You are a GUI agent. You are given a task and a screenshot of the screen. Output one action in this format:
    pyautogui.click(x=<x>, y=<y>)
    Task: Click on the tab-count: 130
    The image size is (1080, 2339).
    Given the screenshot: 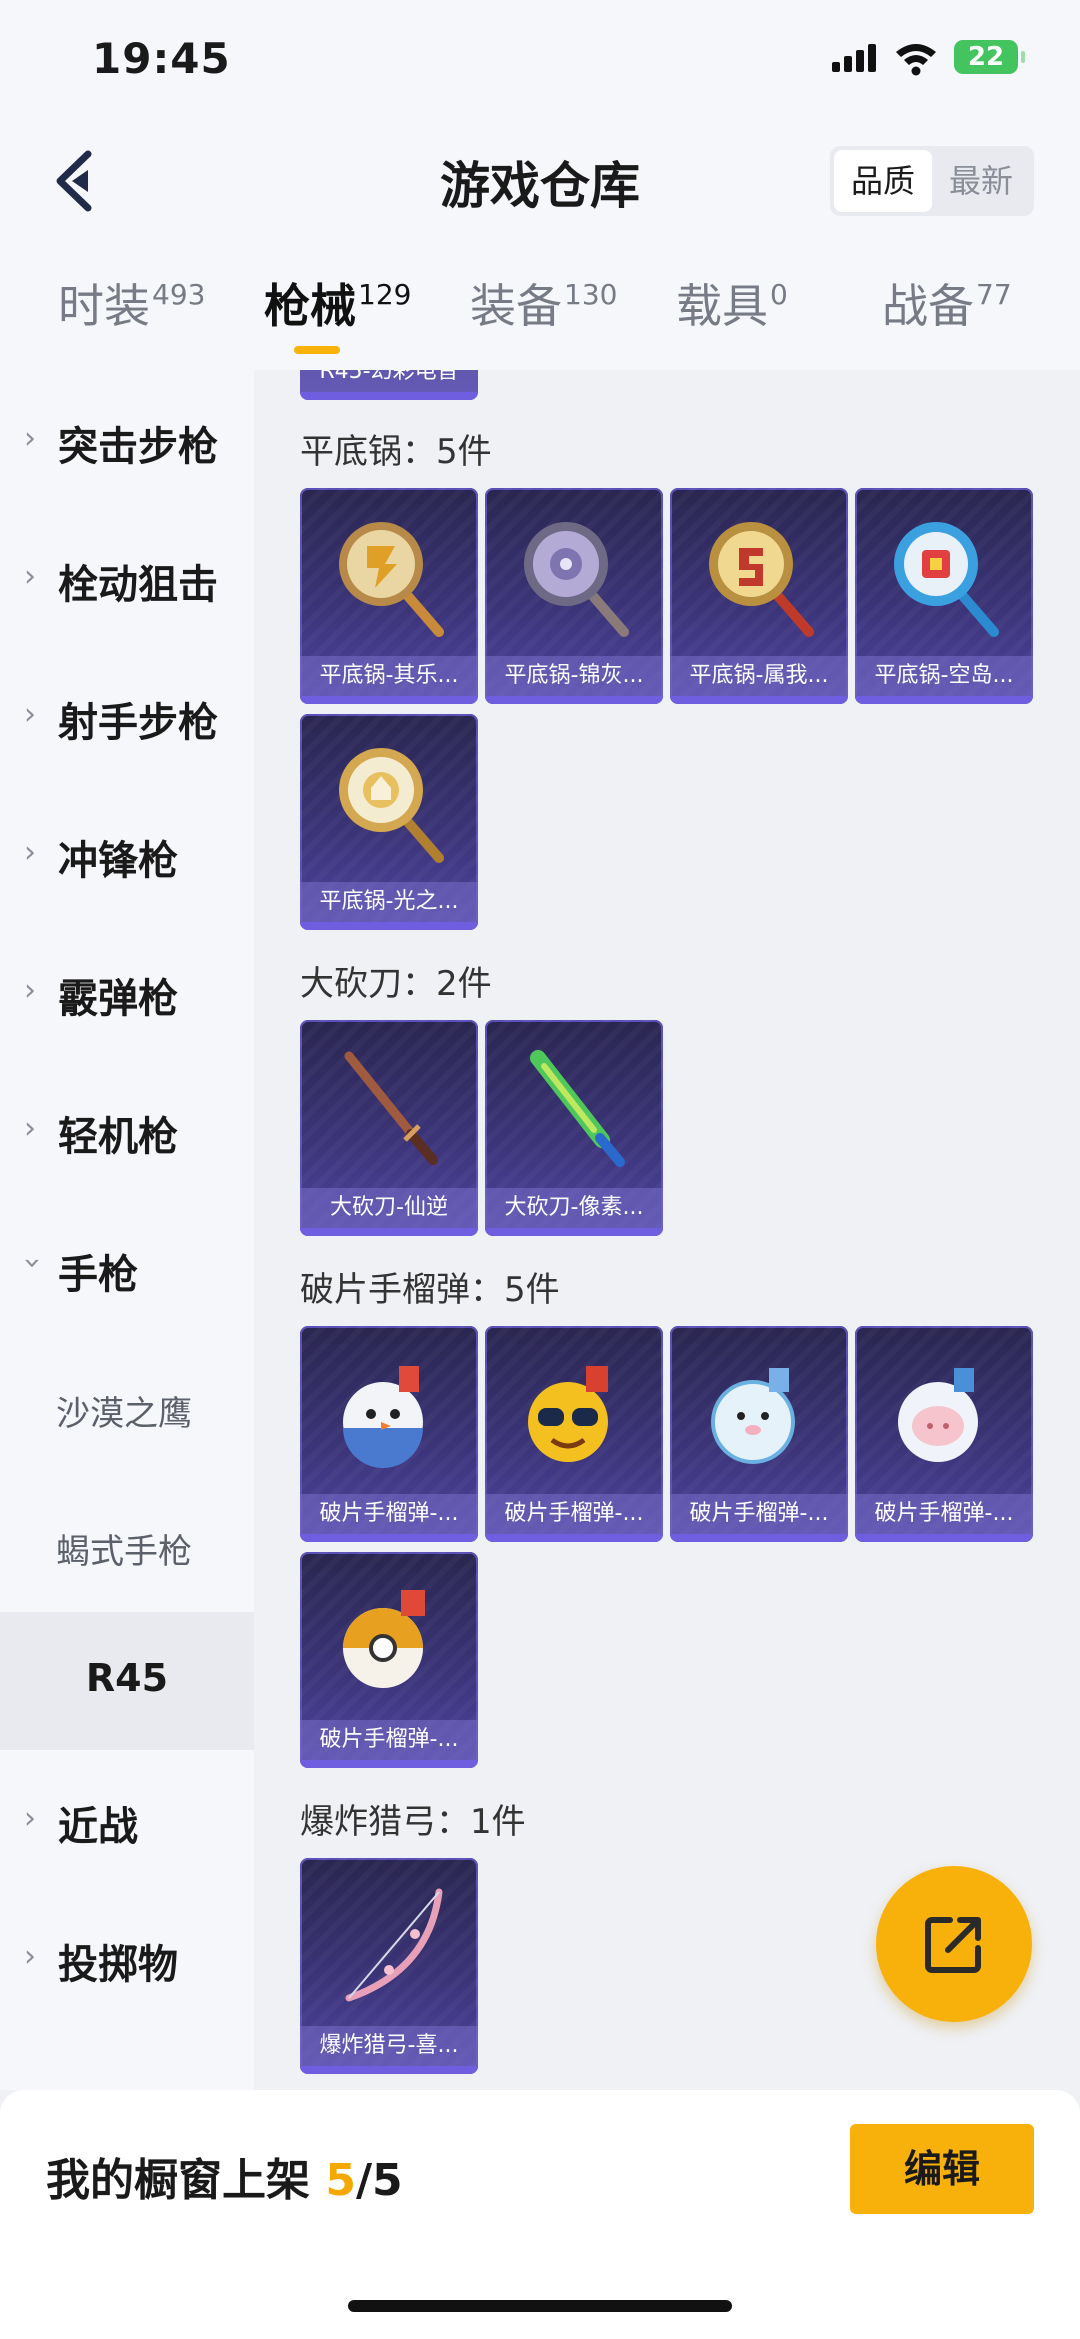 What is the action you would take?
    pyautogui.click(x=591, y=294)
    